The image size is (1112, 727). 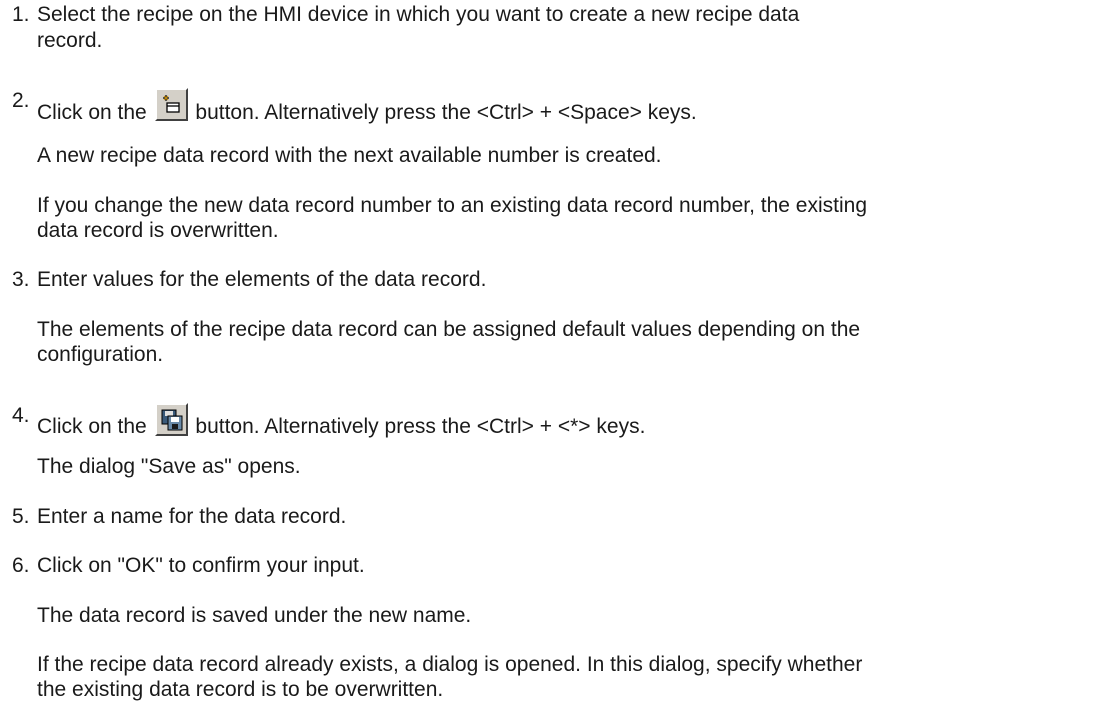 I want to click on step-text: Enter a name for the data record., so click(x=192, y=516).